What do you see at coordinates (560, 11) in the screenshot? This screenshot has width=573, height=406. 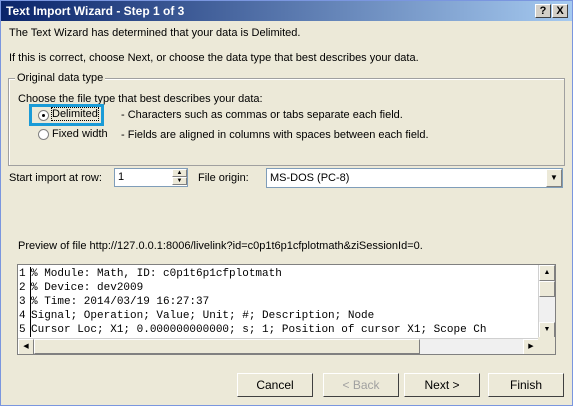 I see `close-button: X` at bounding box center [560, 11].